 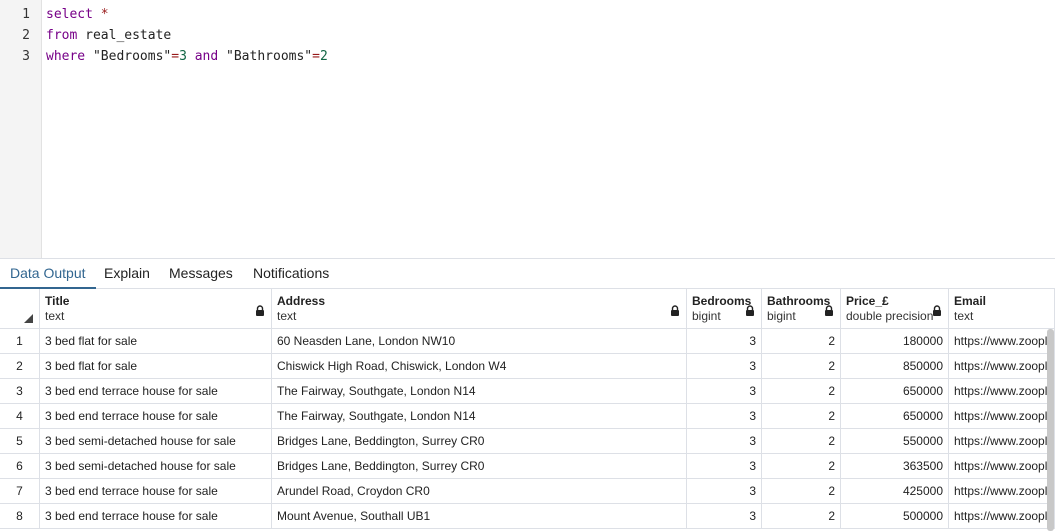 What do you see at coordinates (127, 274) in the screenshot?
I see `tab-explain: Explain` at bounding box center [127, 274].